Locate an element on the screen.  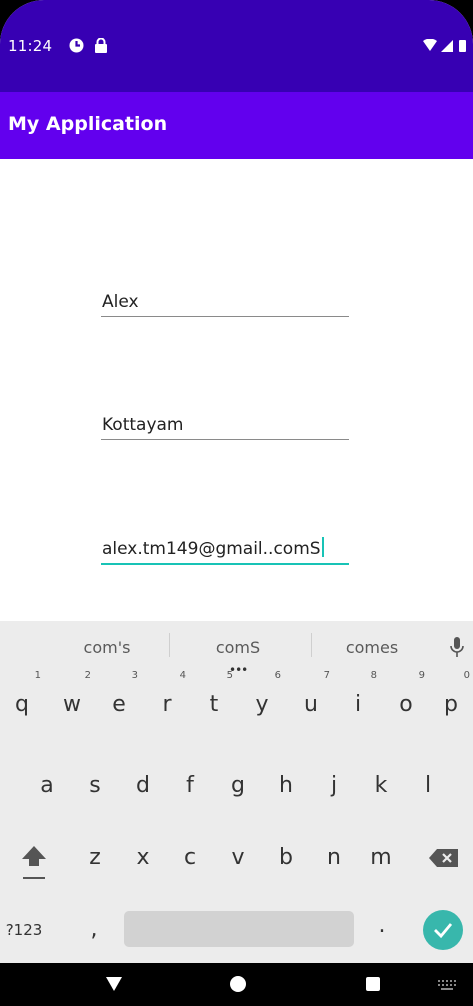
key-p: 0p is located at coordinates (451, 699).